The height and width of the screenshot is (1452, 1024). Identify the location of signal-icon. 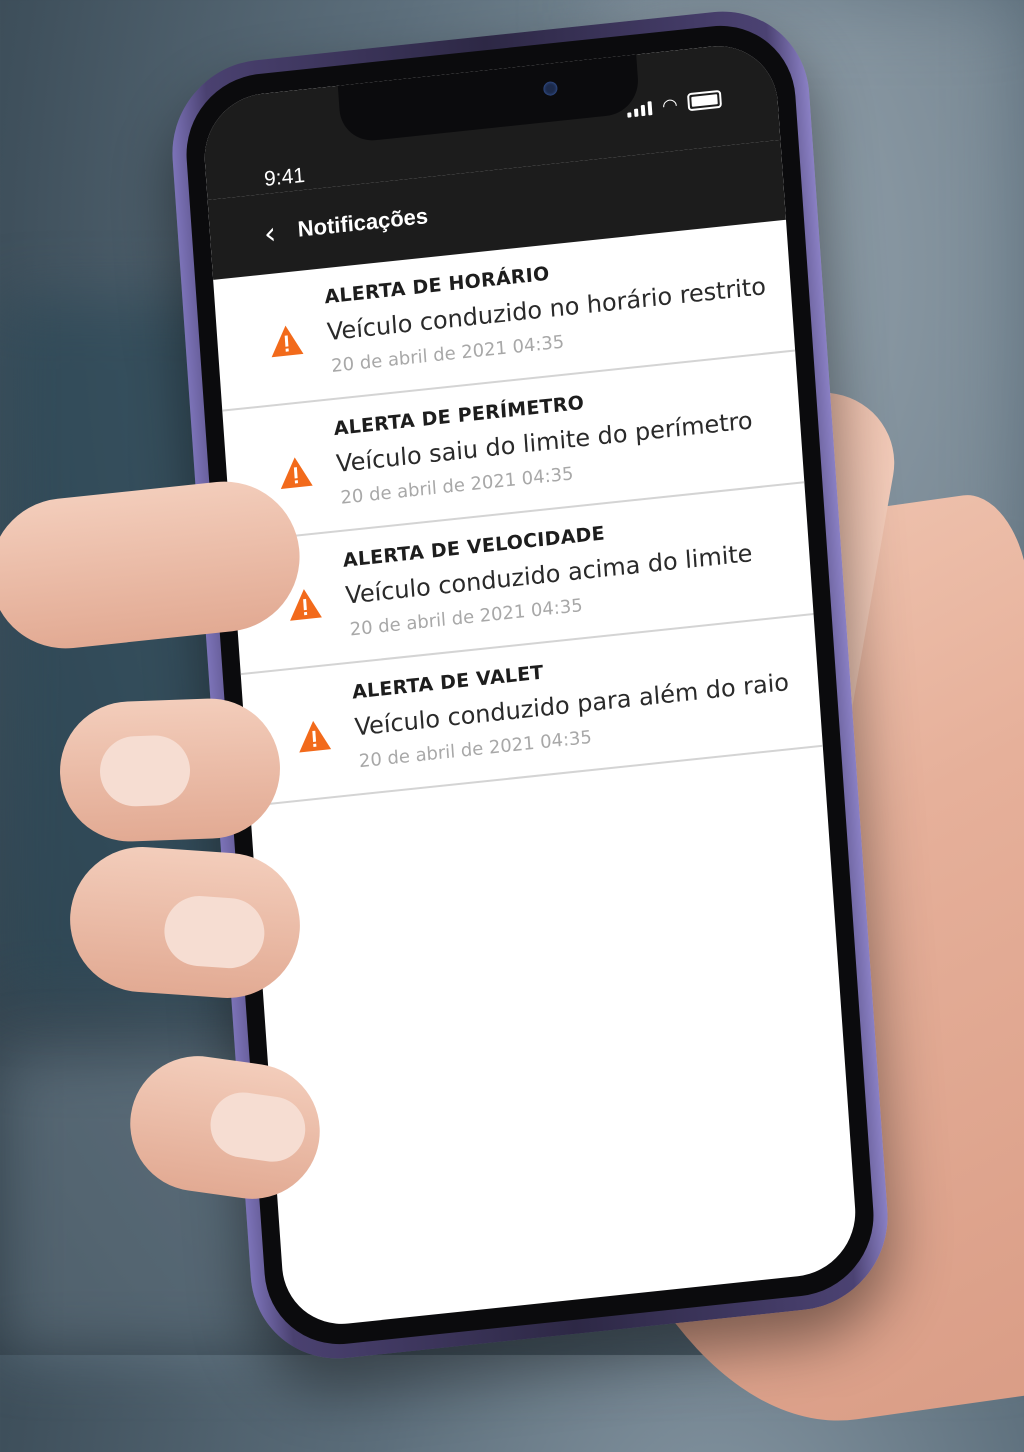
(640, 109).